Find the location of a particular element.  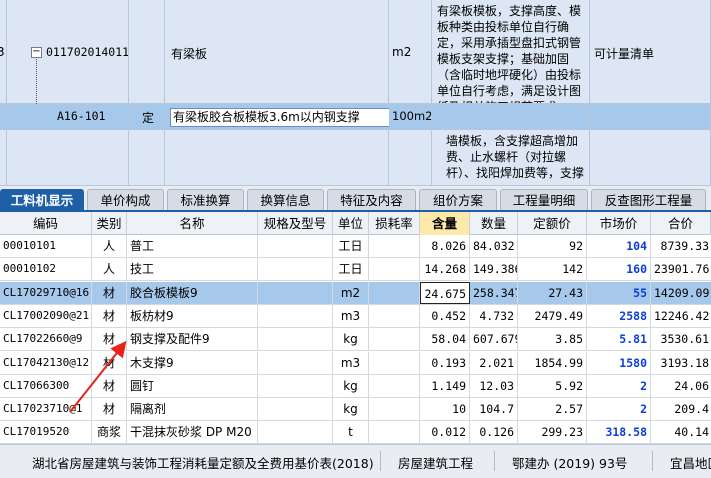

table-row: CL17023710@1 材隔离剂 kg 10 104.7 2.57 2 209.4 is located at coordinates (355, 410).